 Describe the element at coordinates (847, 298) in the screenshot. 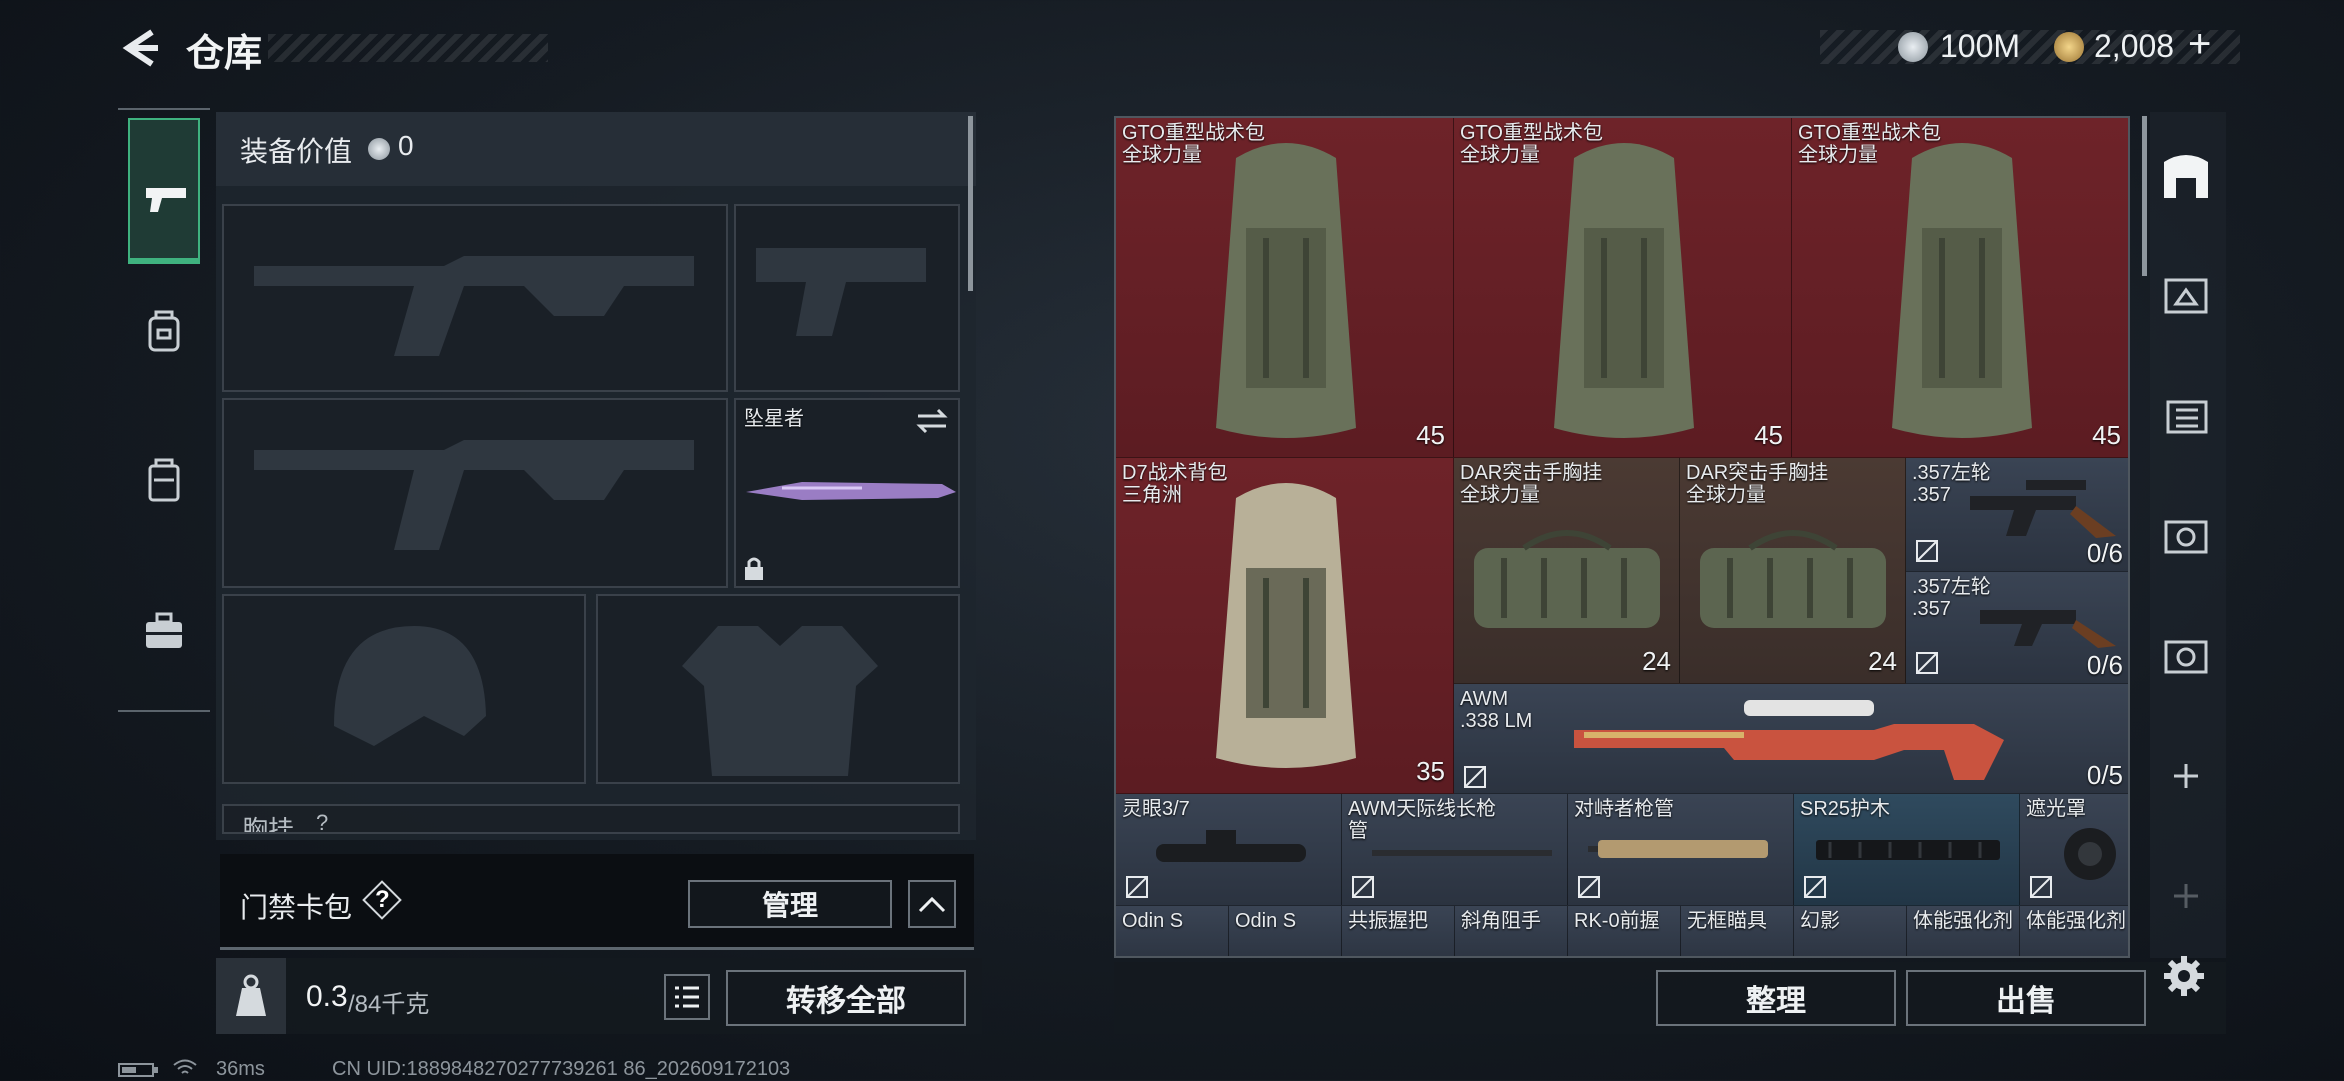

I see `pistol-slot` at that location.